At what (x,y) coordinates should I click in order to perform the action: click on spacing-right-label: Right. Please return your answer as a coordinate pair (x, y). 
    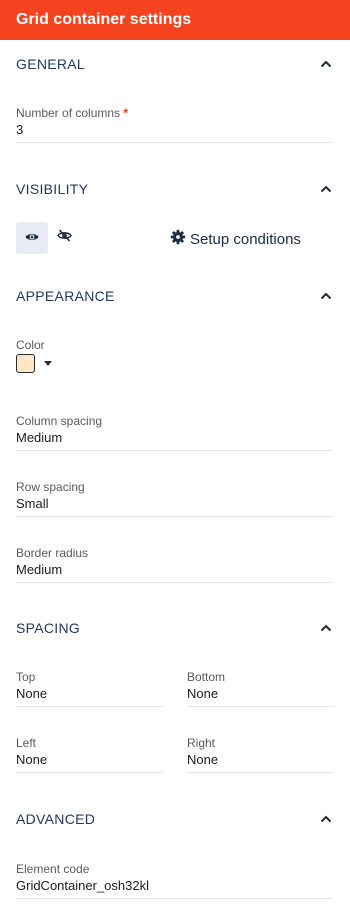
    Looking at the image, I should click on (201, 743).